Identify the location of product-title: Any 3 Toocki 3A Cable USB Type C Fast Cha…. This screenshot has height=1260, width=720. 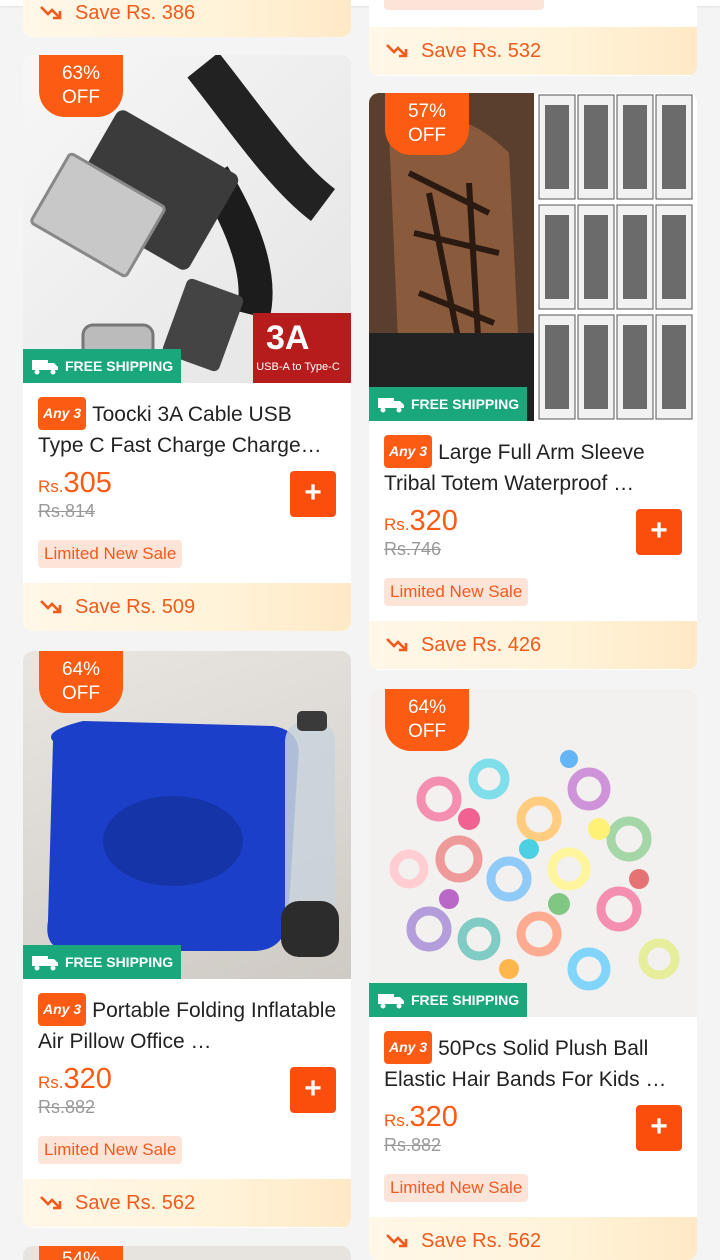
(188, 428).